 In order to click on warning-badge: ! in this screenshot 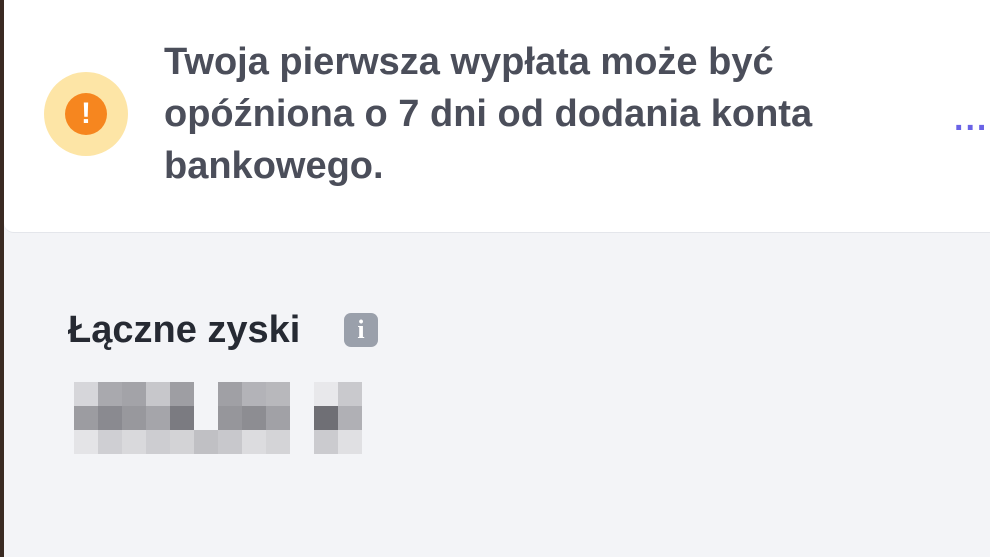, I will do `click(86, 114)`.